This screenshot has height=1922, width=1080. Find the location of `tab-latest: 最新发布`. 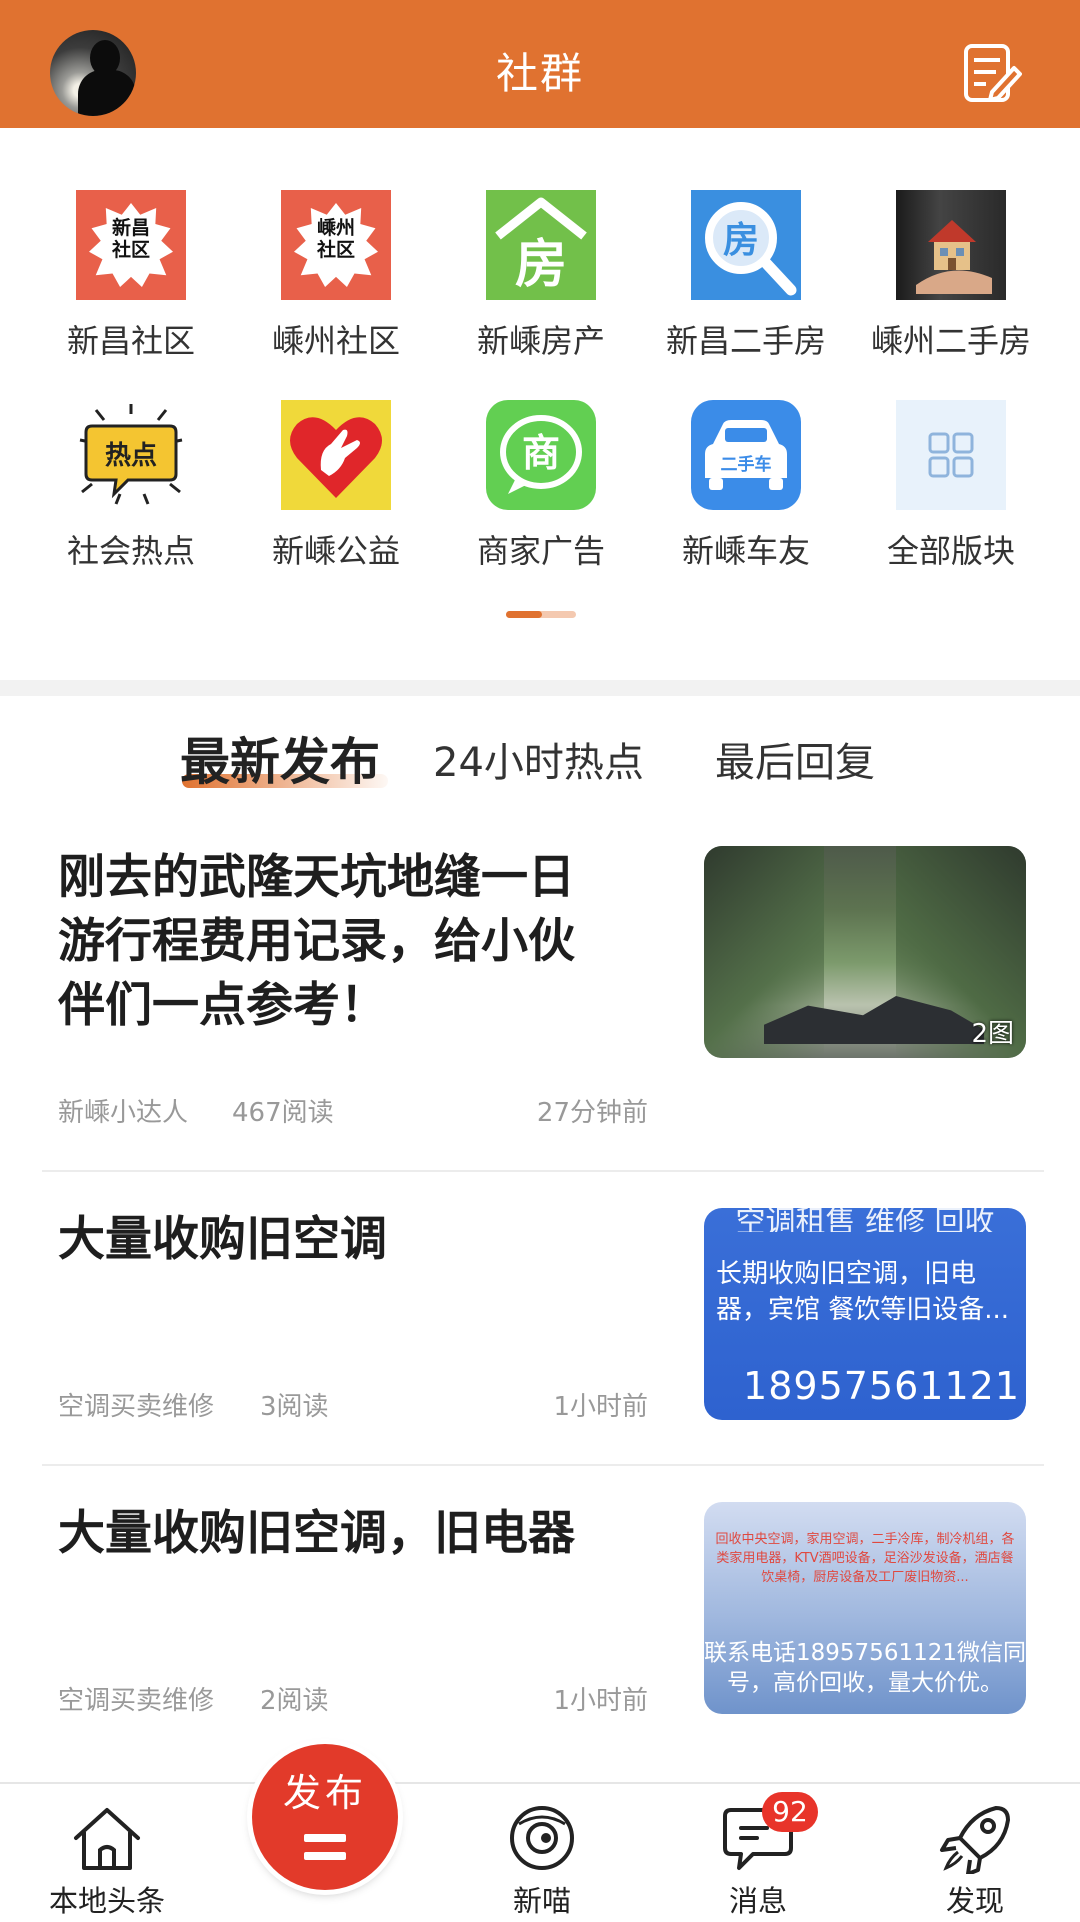

tab-latest: 最新发布 is located at coordinates (280, 758).